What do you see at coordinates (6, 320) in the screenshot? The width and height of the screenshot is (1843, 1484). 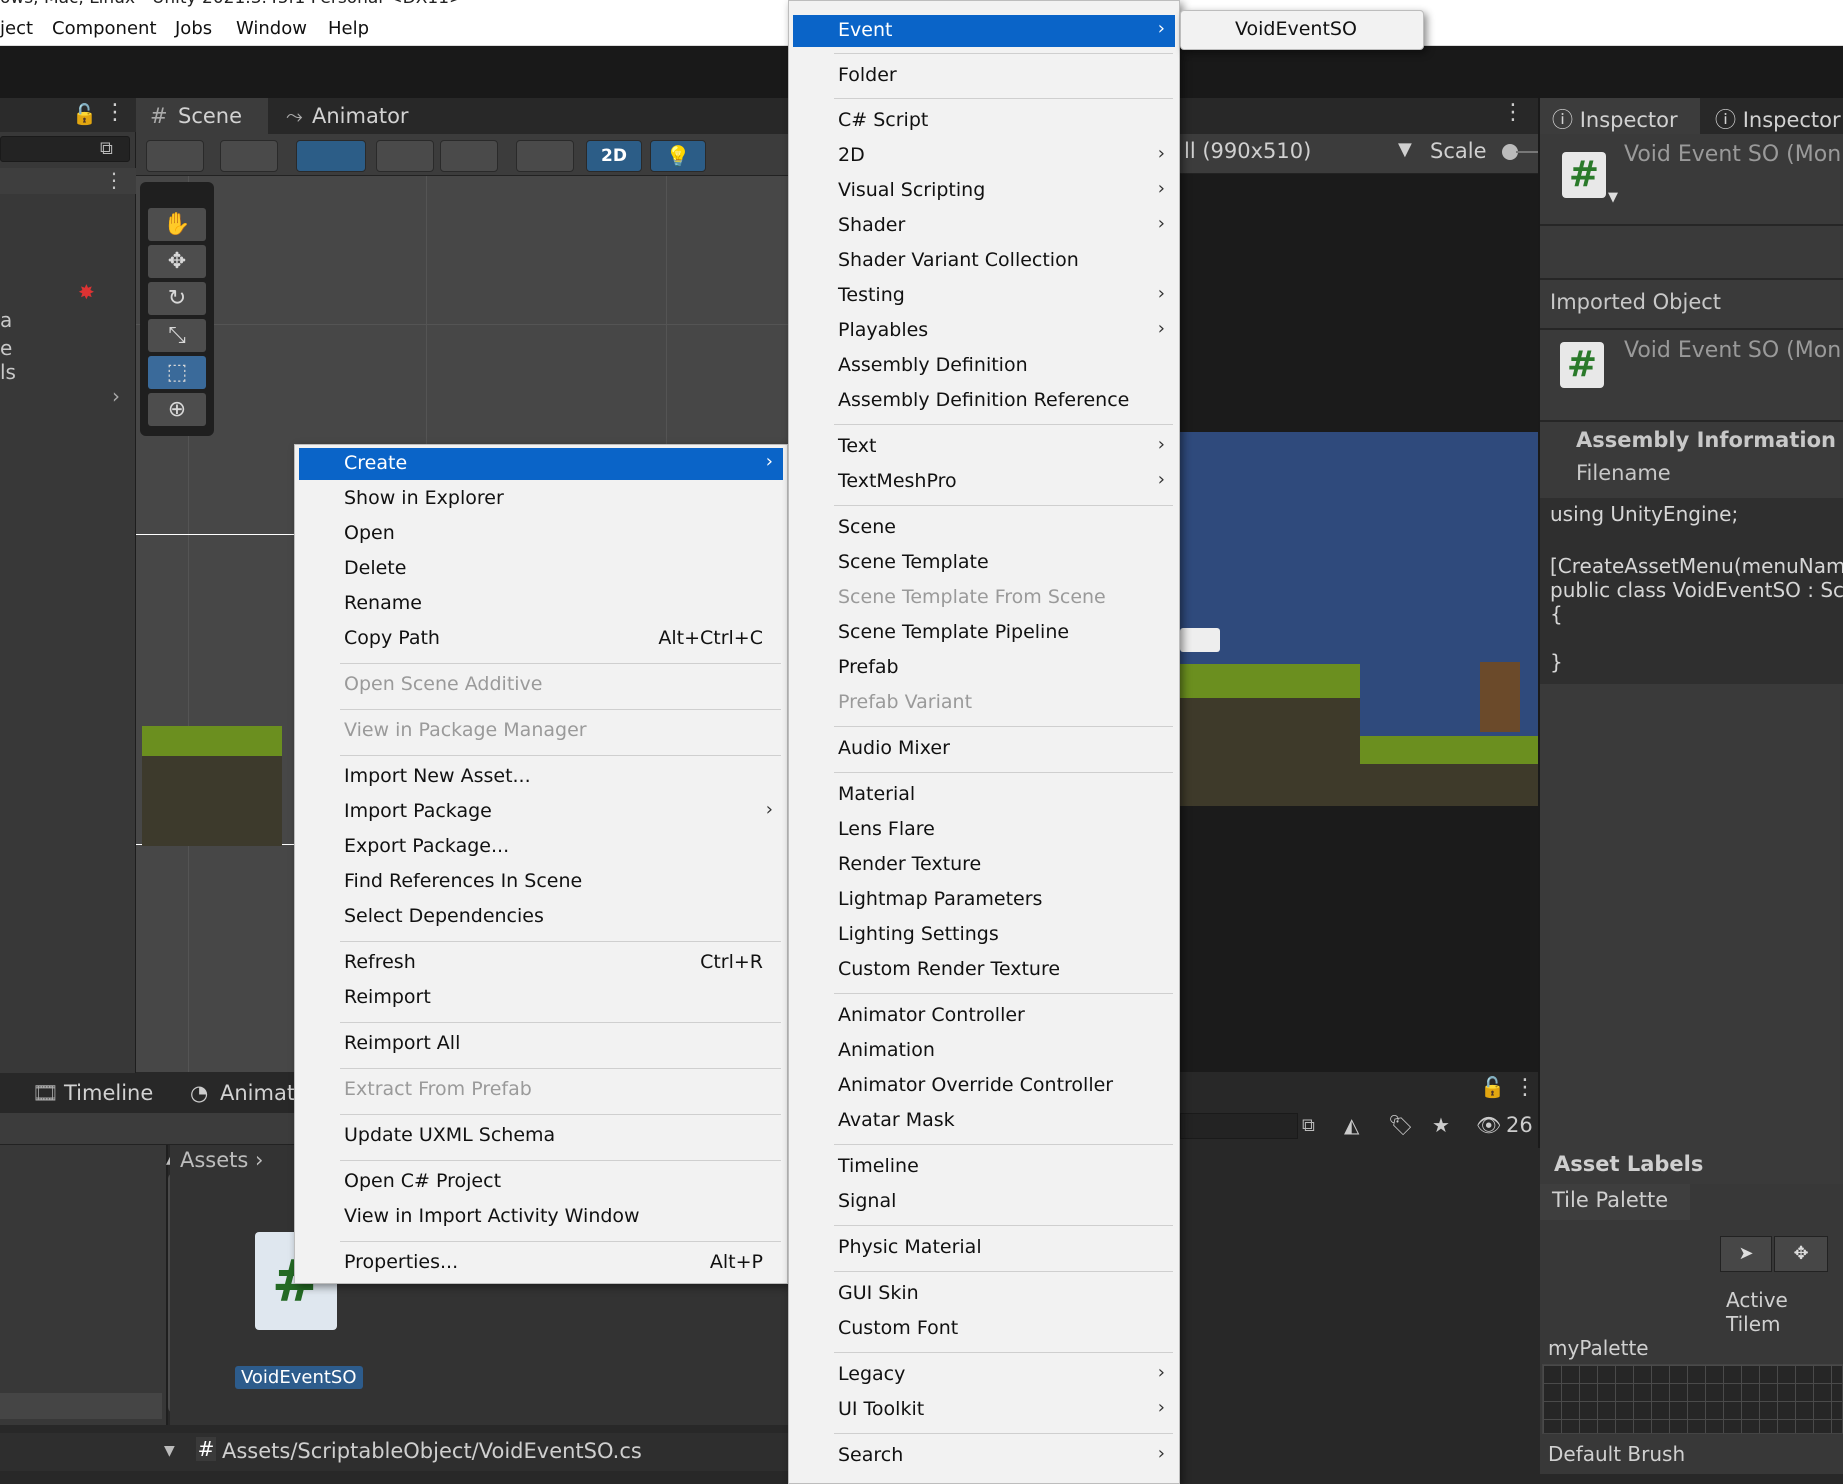 I see `hierarchy-item-a: a` at bounding box center [6, 320].